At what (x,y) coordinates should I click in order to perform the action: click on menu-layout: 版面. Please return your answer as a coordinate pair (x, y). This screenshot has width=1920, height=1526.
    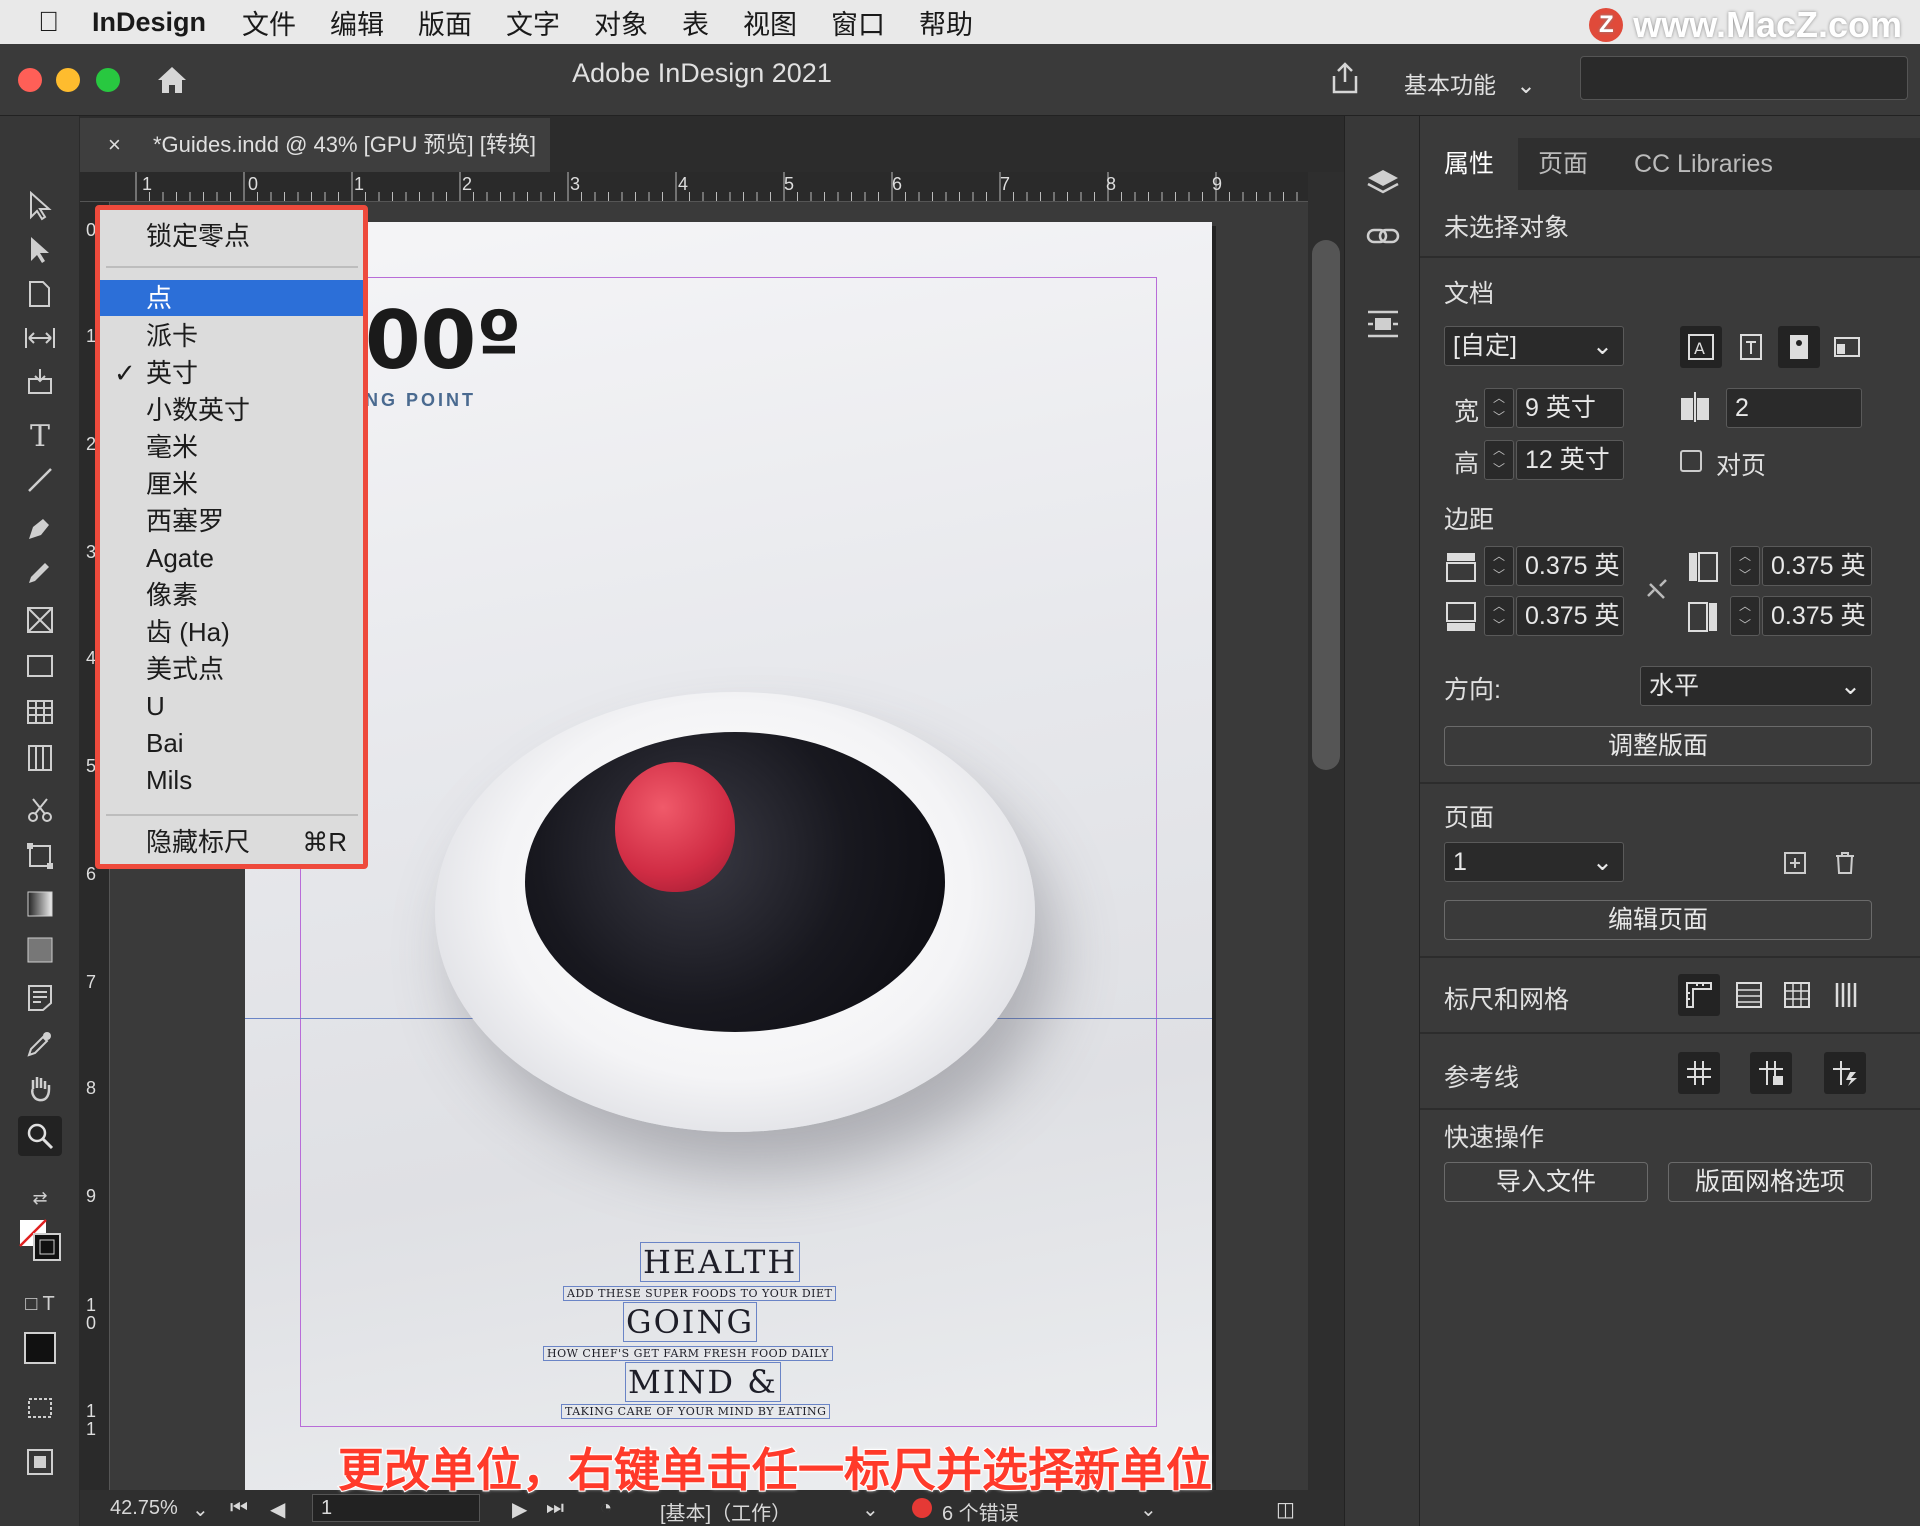
    Looking at the image, I should click on (445, 22).